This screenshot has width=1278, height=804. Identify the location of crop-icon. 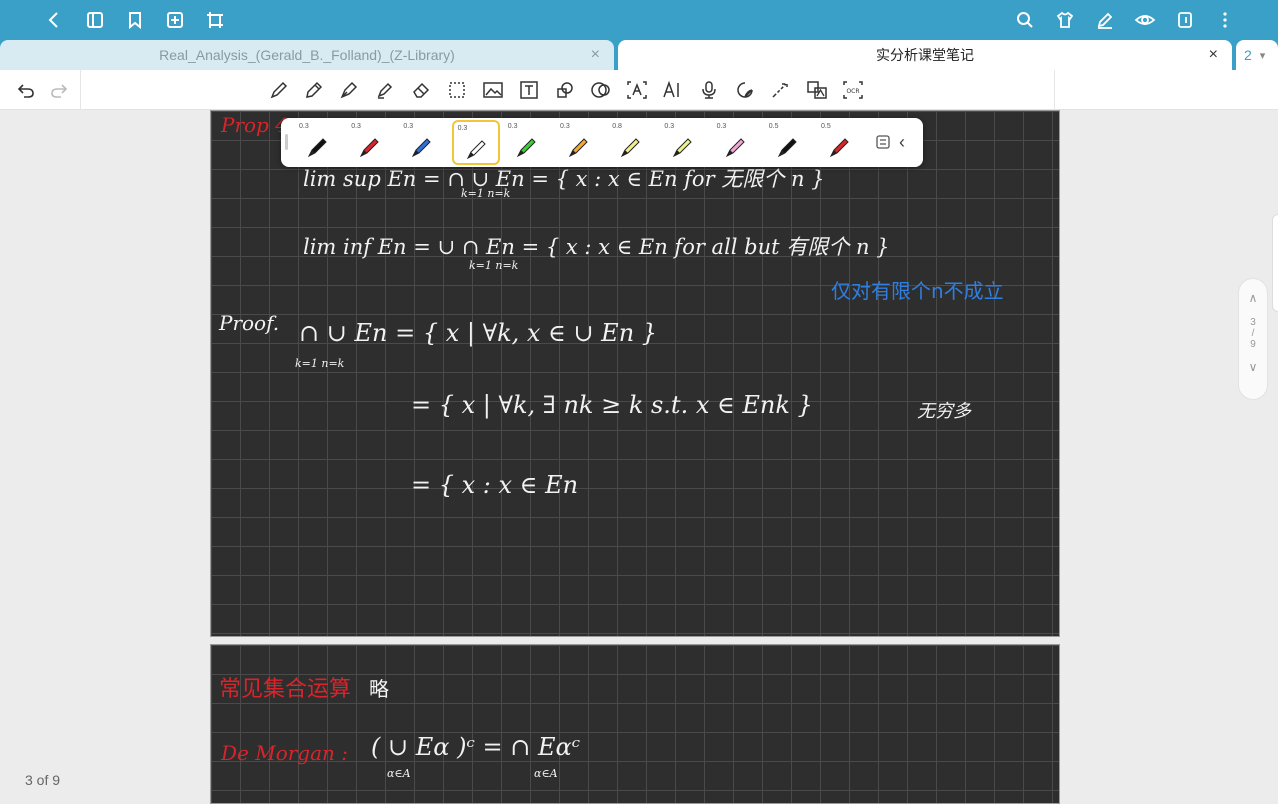
(215, 20).